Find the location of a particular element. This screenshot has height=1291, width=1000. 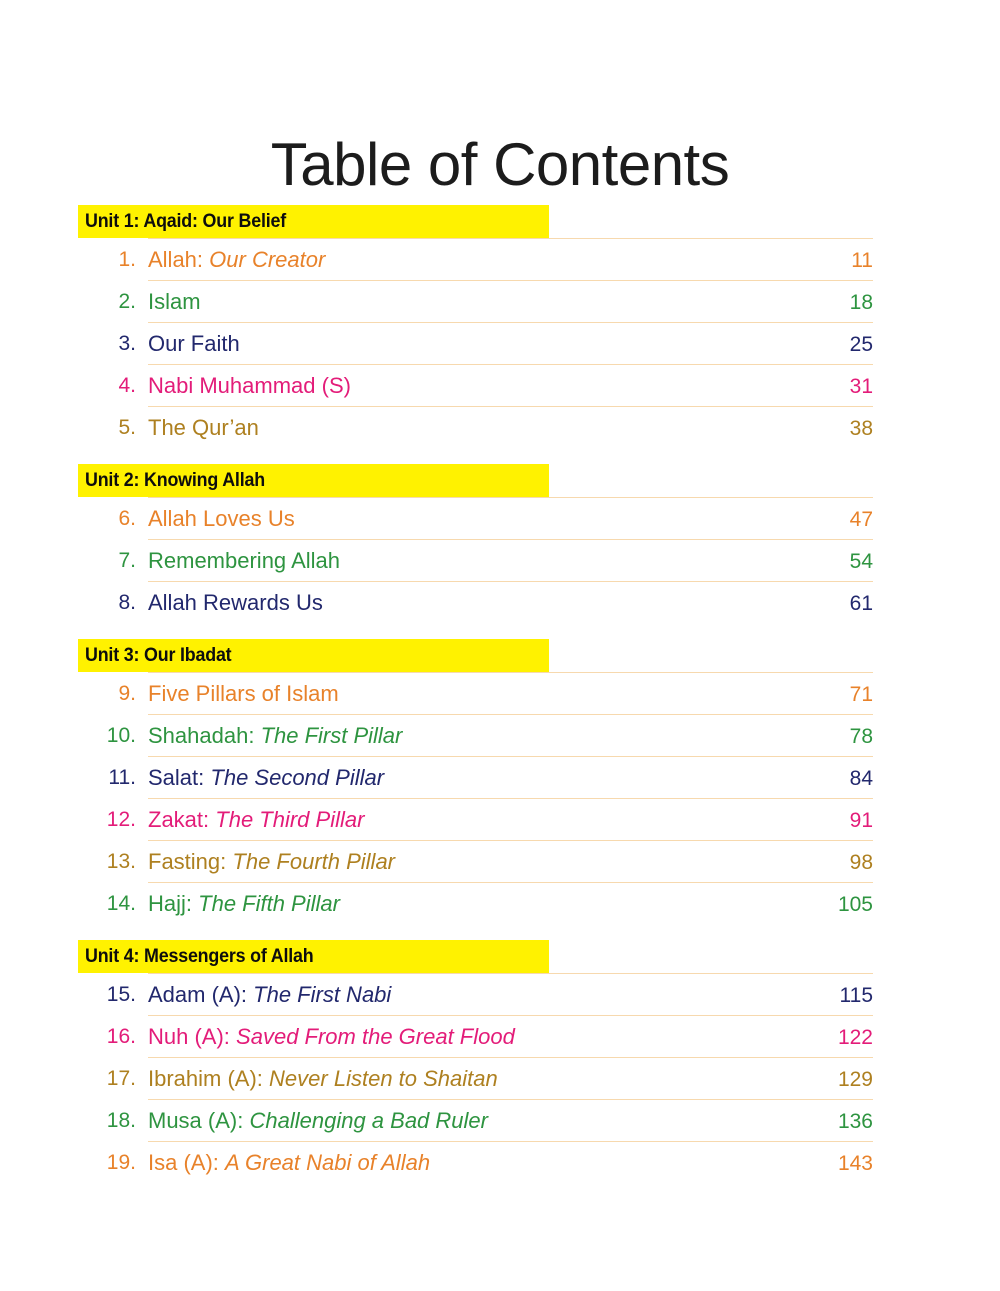

entry-title: Musa (A): Challenging a Bad Ruler is located at coordinates (490, 1121).